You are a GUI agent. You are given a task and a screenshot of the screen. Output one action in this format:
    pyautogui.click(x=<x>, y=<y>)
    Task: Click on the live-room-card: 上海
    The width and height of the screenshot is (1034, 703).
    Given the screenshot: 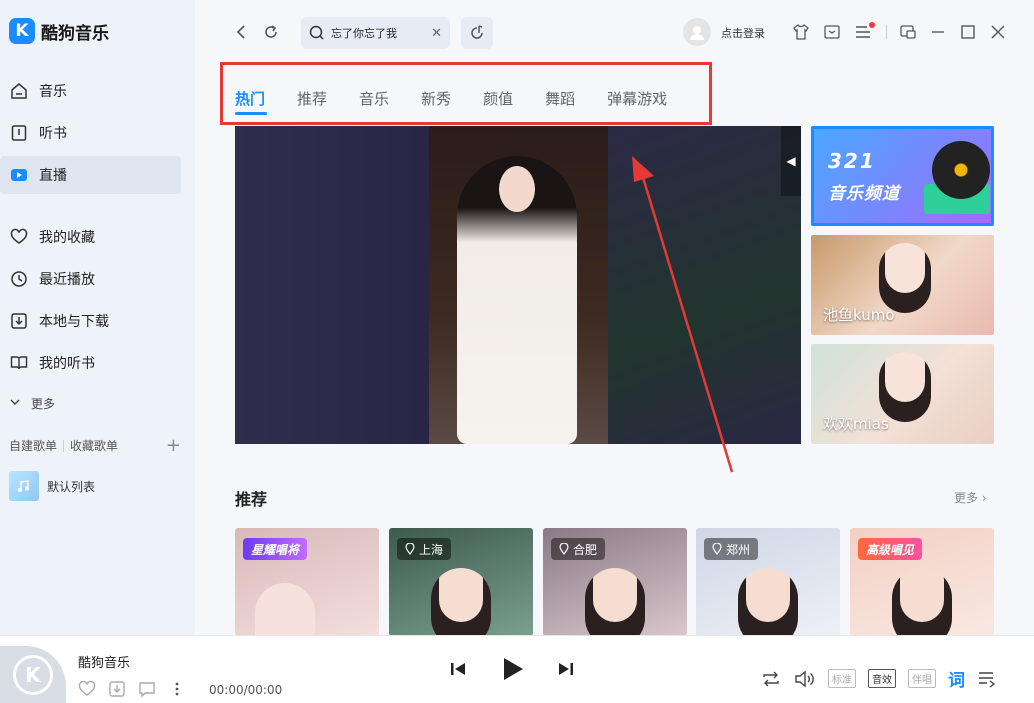 What is the action you would take?
    pyautogui.click(x=461, y=582)
    